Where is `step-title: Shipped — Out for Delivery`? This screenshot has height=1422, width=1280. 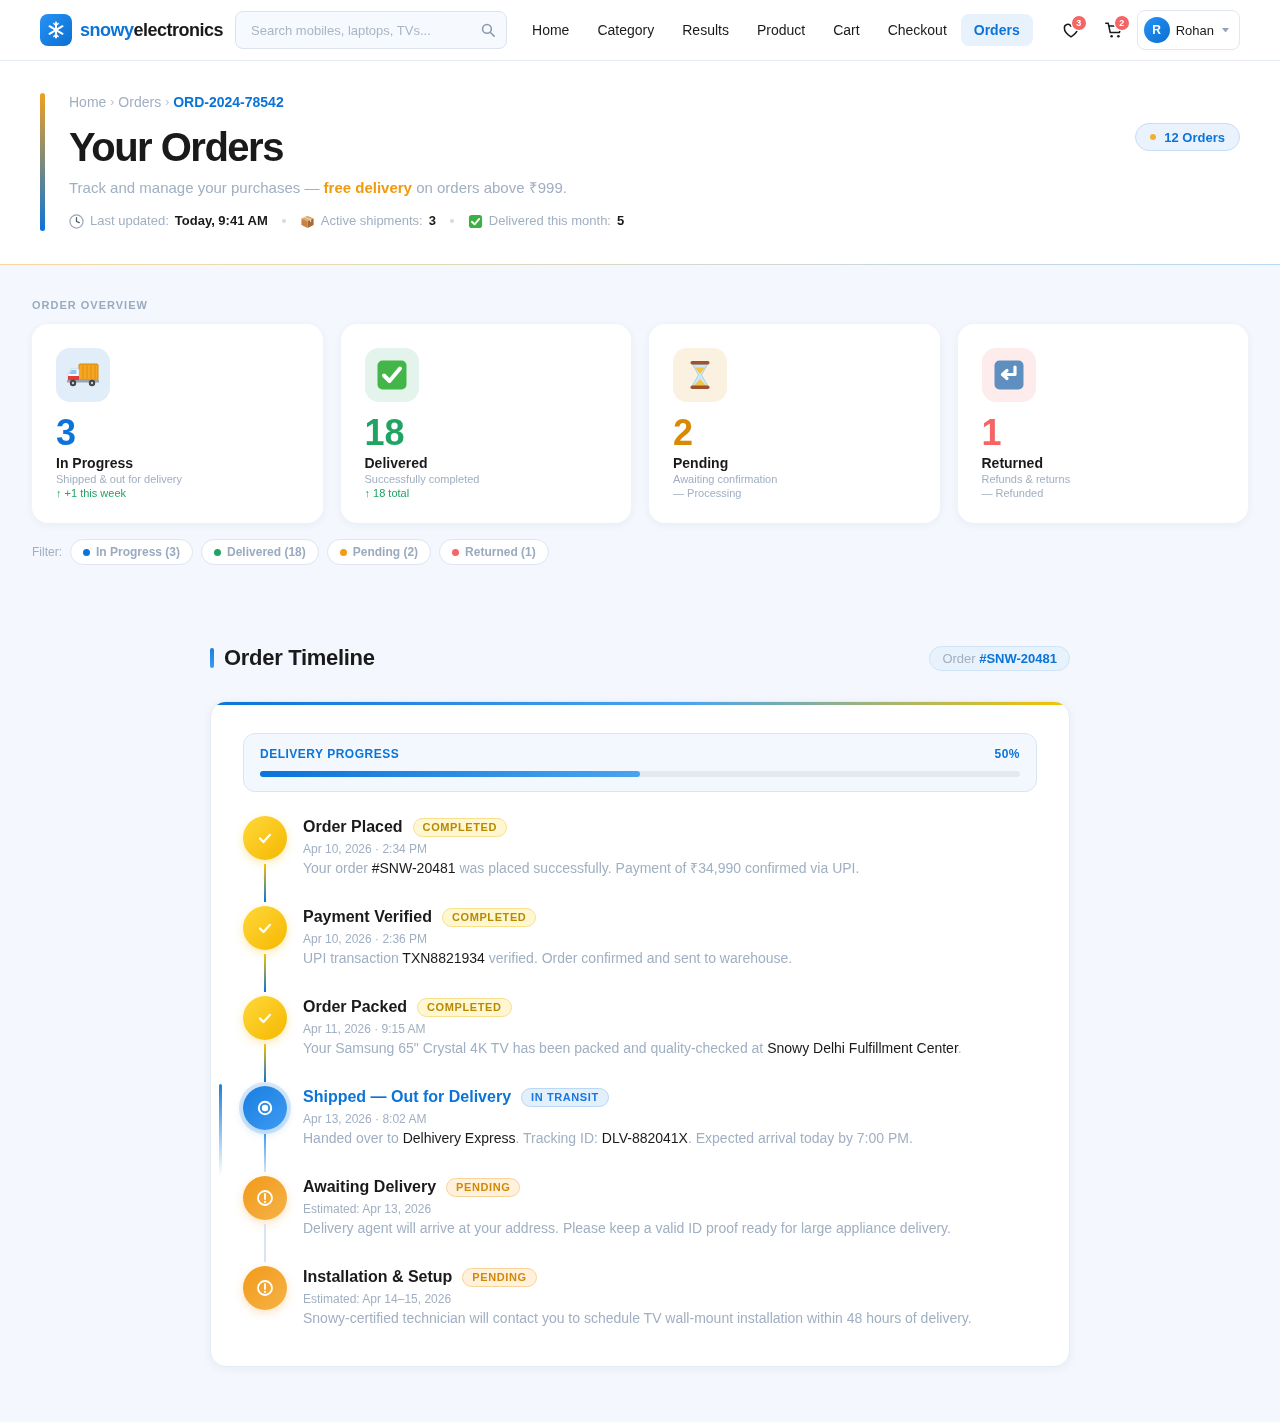 step-title: Shipped — Out for Delivery is located at coordinates (407, 1097).